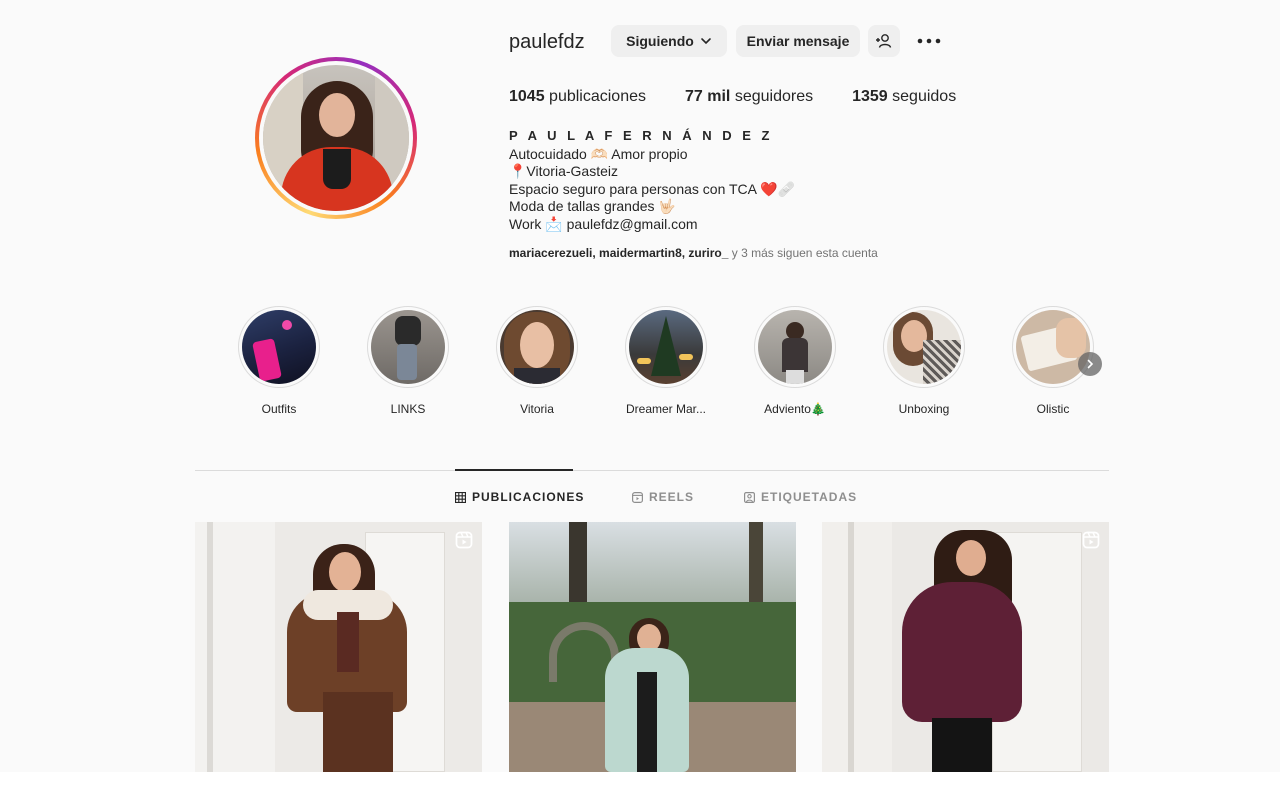 The width and height of the screenshot is (1280, 807). What do you see at coordinates (619, 253) in the screenshot?
I see `followed-by-names: mariacerezueli, maidermartin8, zuriro_` at bounding box center [619, 253].